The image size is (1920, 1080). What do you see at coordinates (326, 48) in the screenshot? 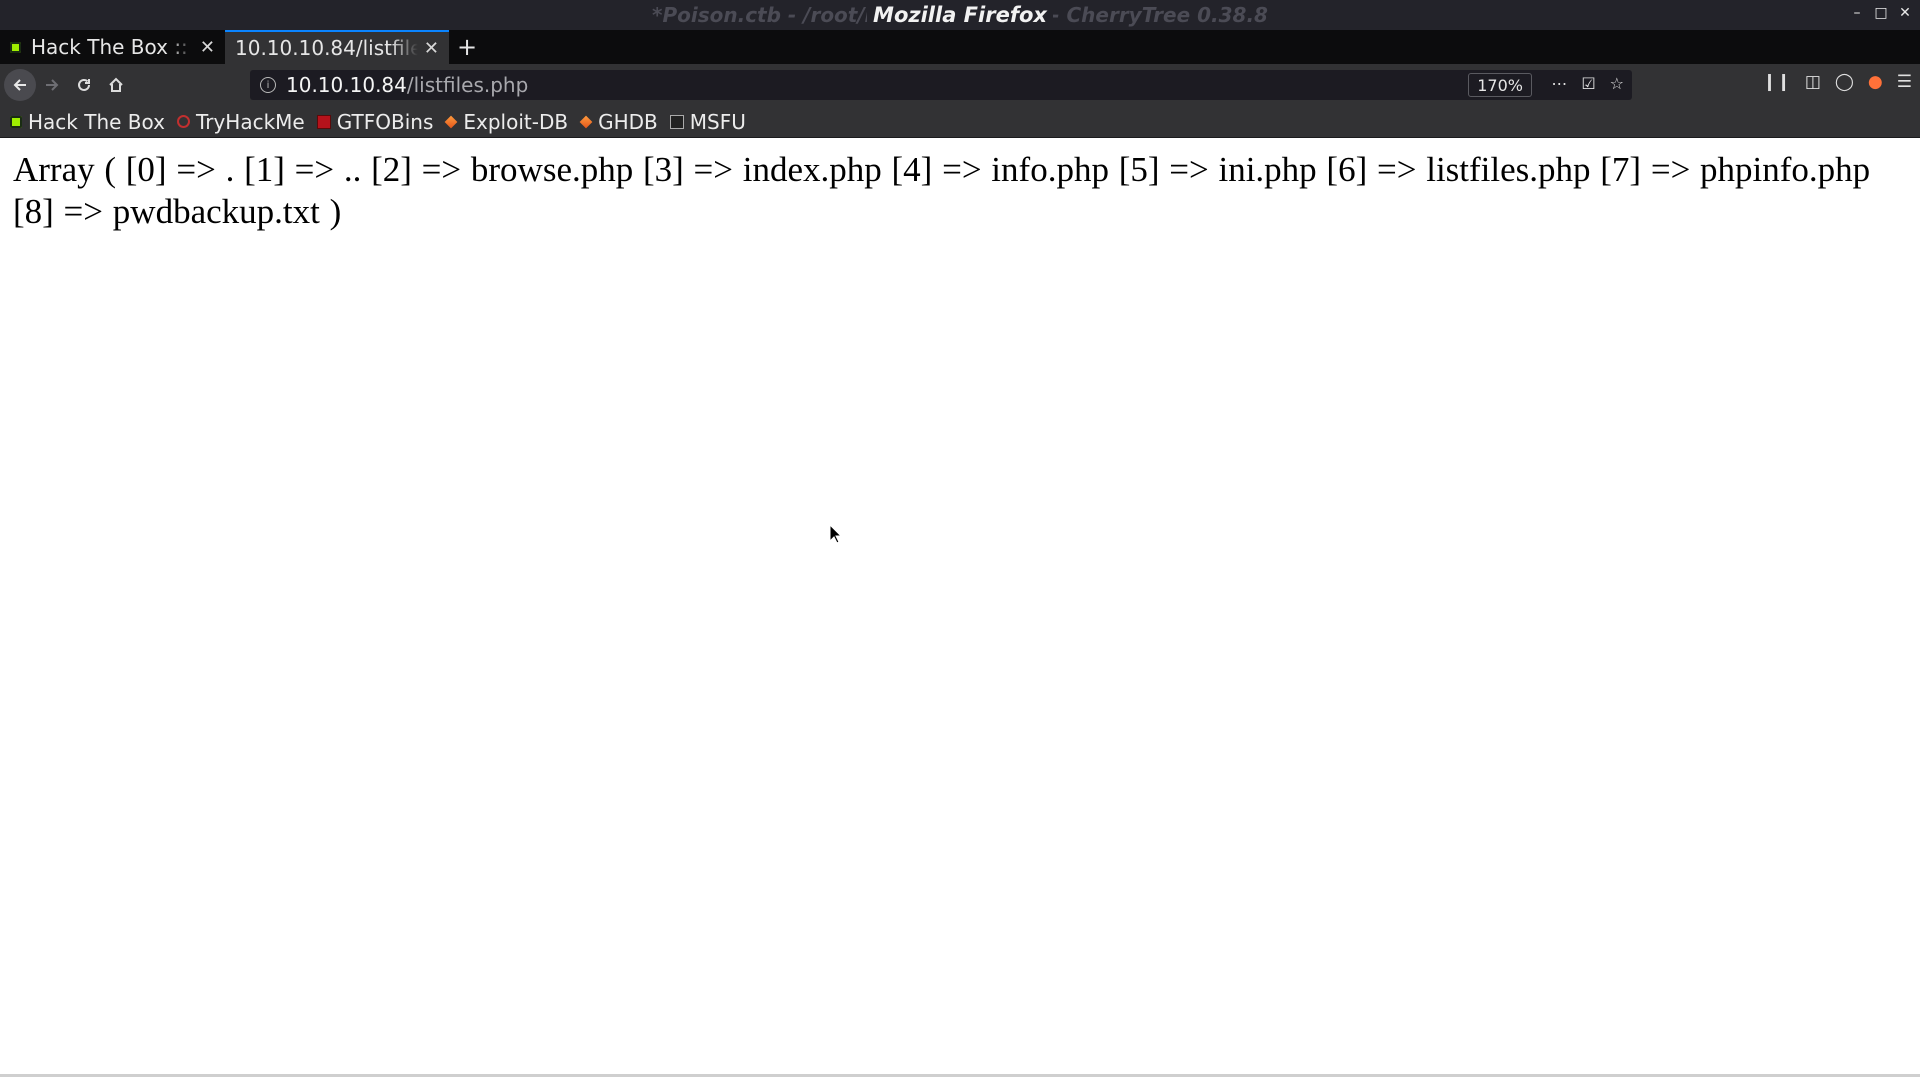
I see `tab-label: 10.10.10.84/listfiles.php` at bounding box center [326, 48].